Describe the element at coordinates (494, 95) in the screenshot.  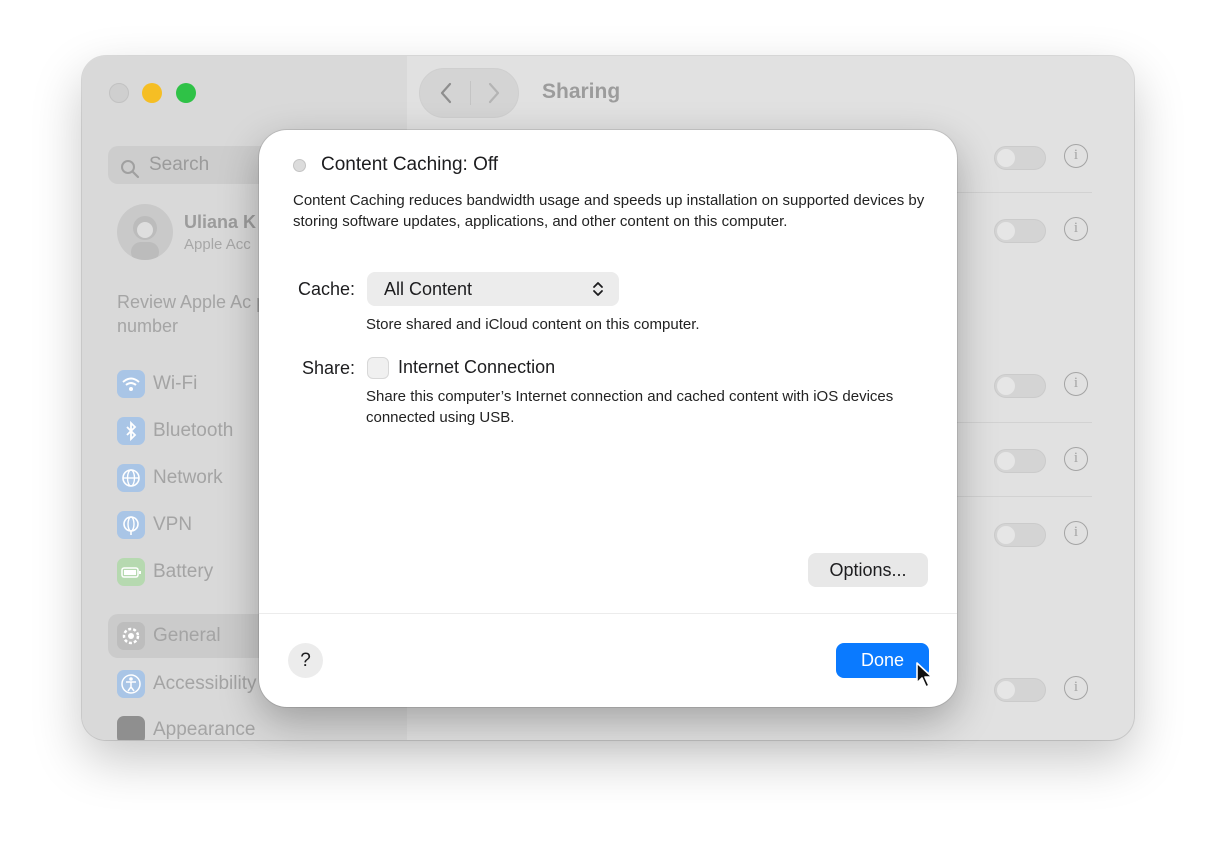
I see `forward-arrow-icon` at that location.